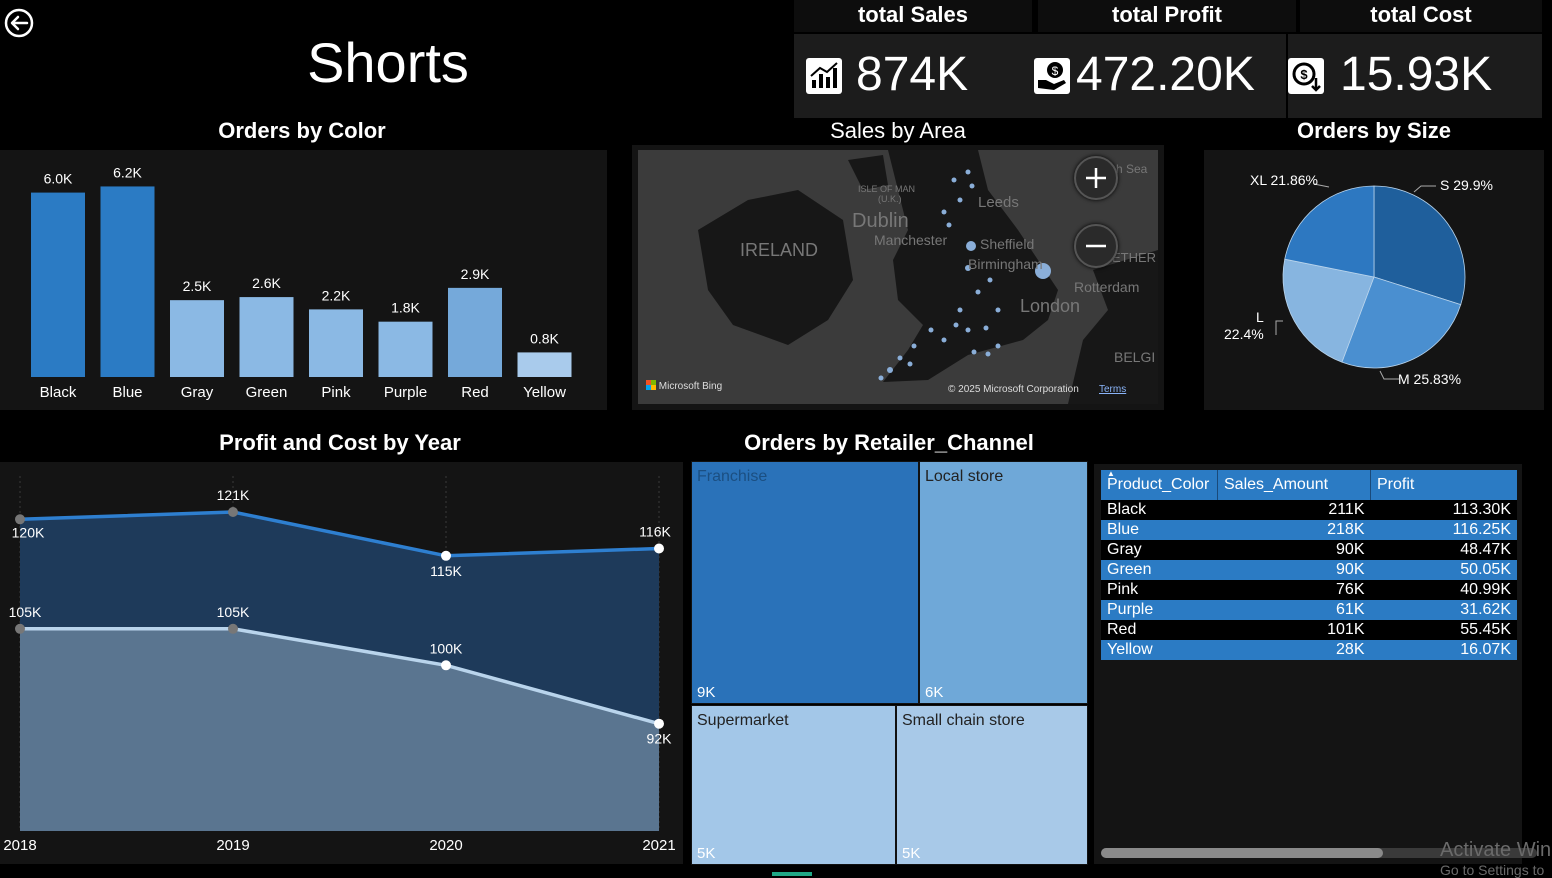  I want to click on map-label-leeds: Leeds, so click(998, 202).